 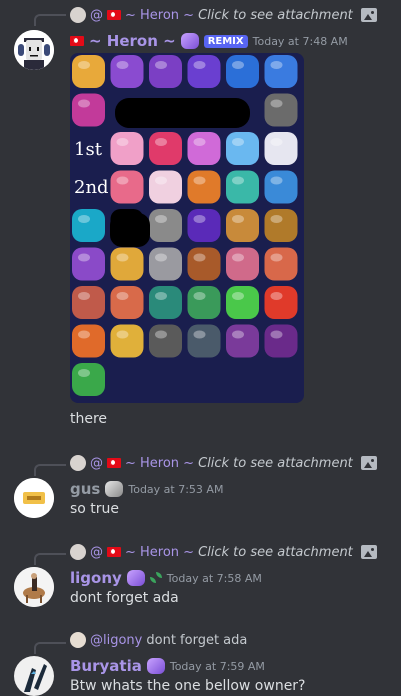 What do you see at coordinates (368, 463) in the screenshot?
I see `image-icon` at bounding box center [368, 463].